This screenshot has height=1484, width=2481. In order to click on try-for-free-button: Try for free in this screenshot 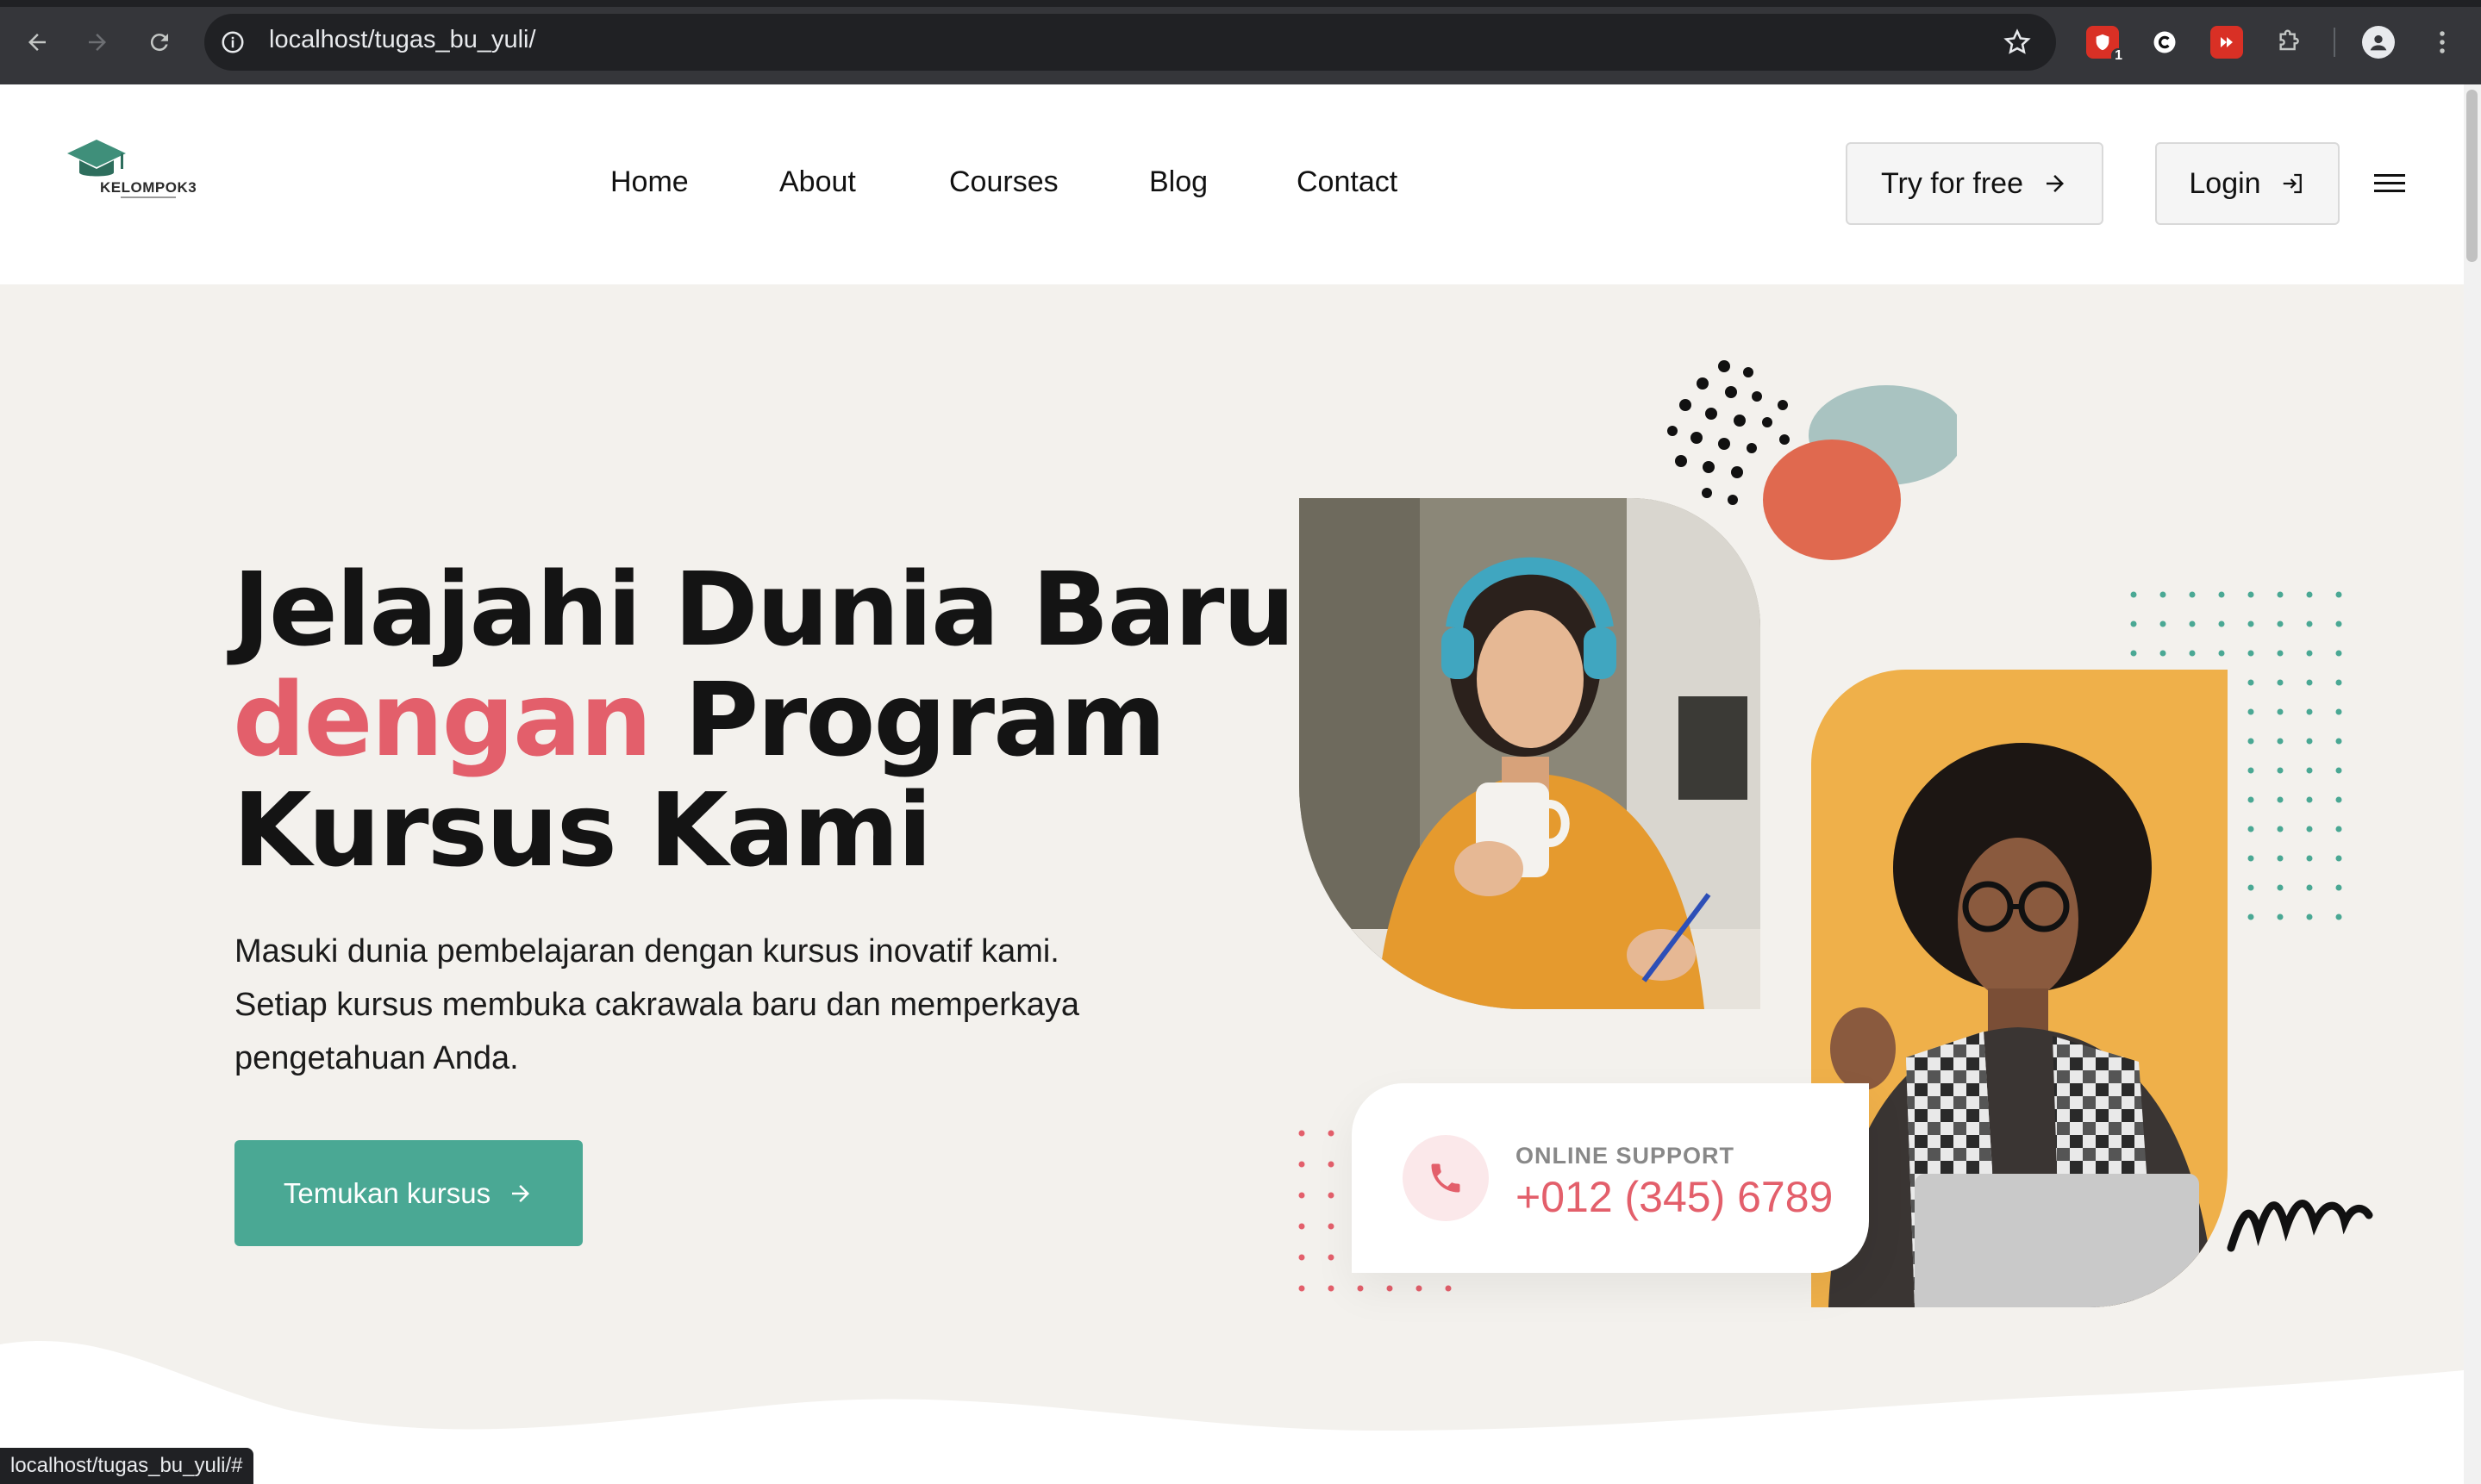, I will do `click(1974, 183)`.